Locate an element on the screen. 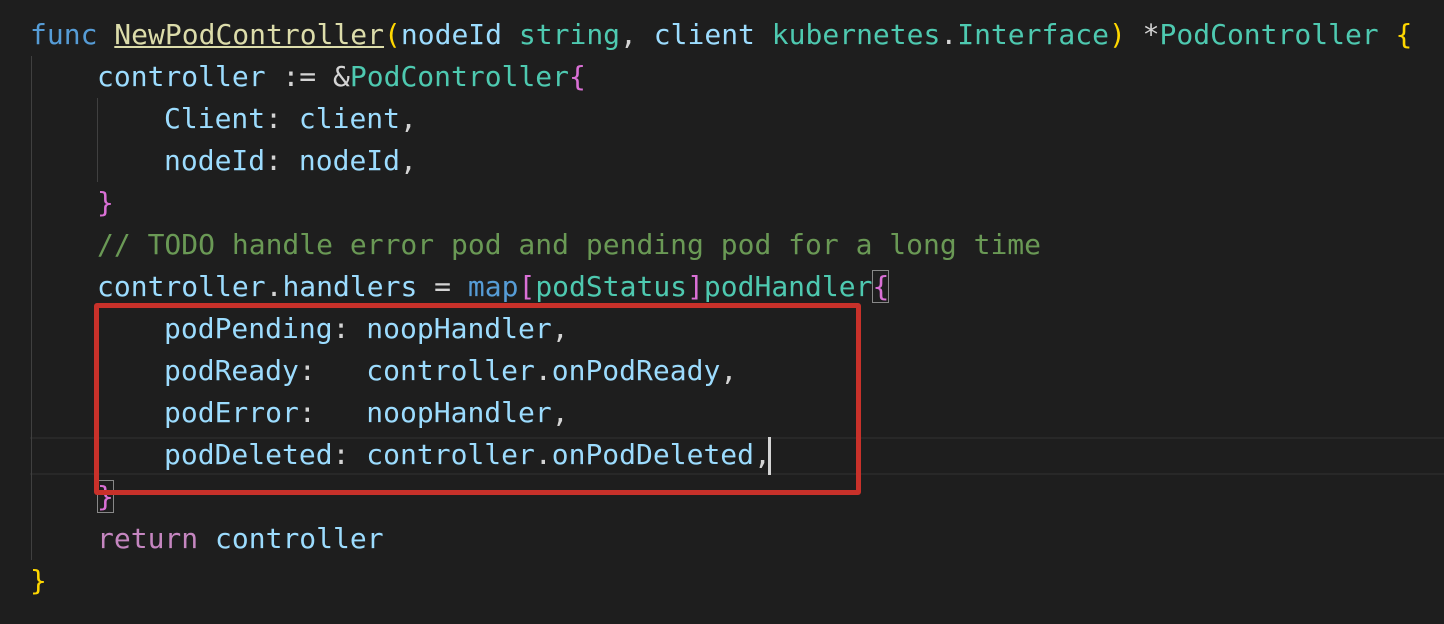 The height and width of the screenshot is (624, 1444). param-node-id-type: string is located at coordinates (569, 34).